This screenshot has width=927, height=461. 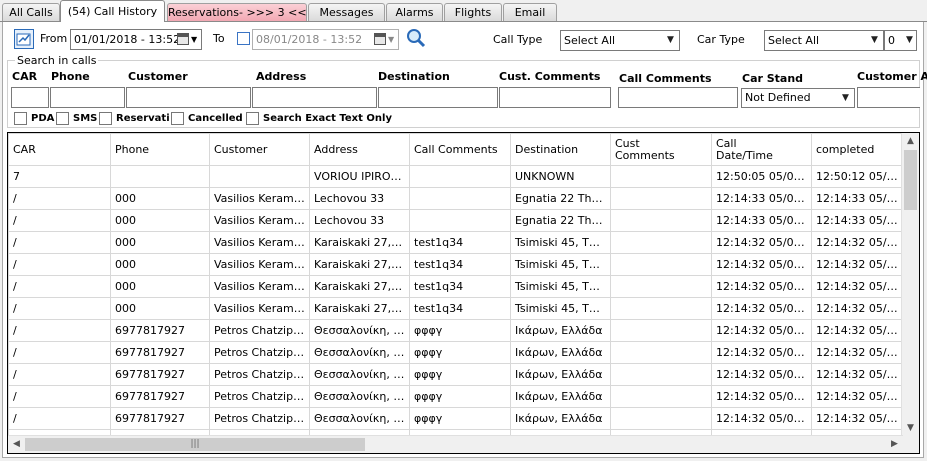 What do you see at coordinates (455, 444) in the screenshot?
I see `horizontal-scrollbar: ◀ ||| ▶` at bounding box center [455, 444].